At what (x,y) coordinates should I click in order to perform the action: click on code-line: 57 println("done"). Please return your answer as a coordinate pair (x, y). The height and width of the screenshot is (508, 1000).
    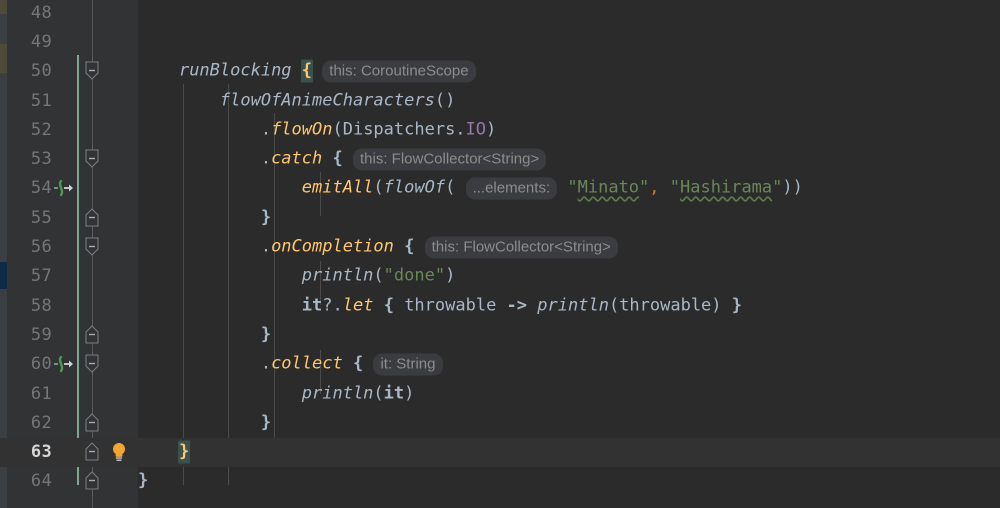
    Looking at the image, I should click on (500, 276).